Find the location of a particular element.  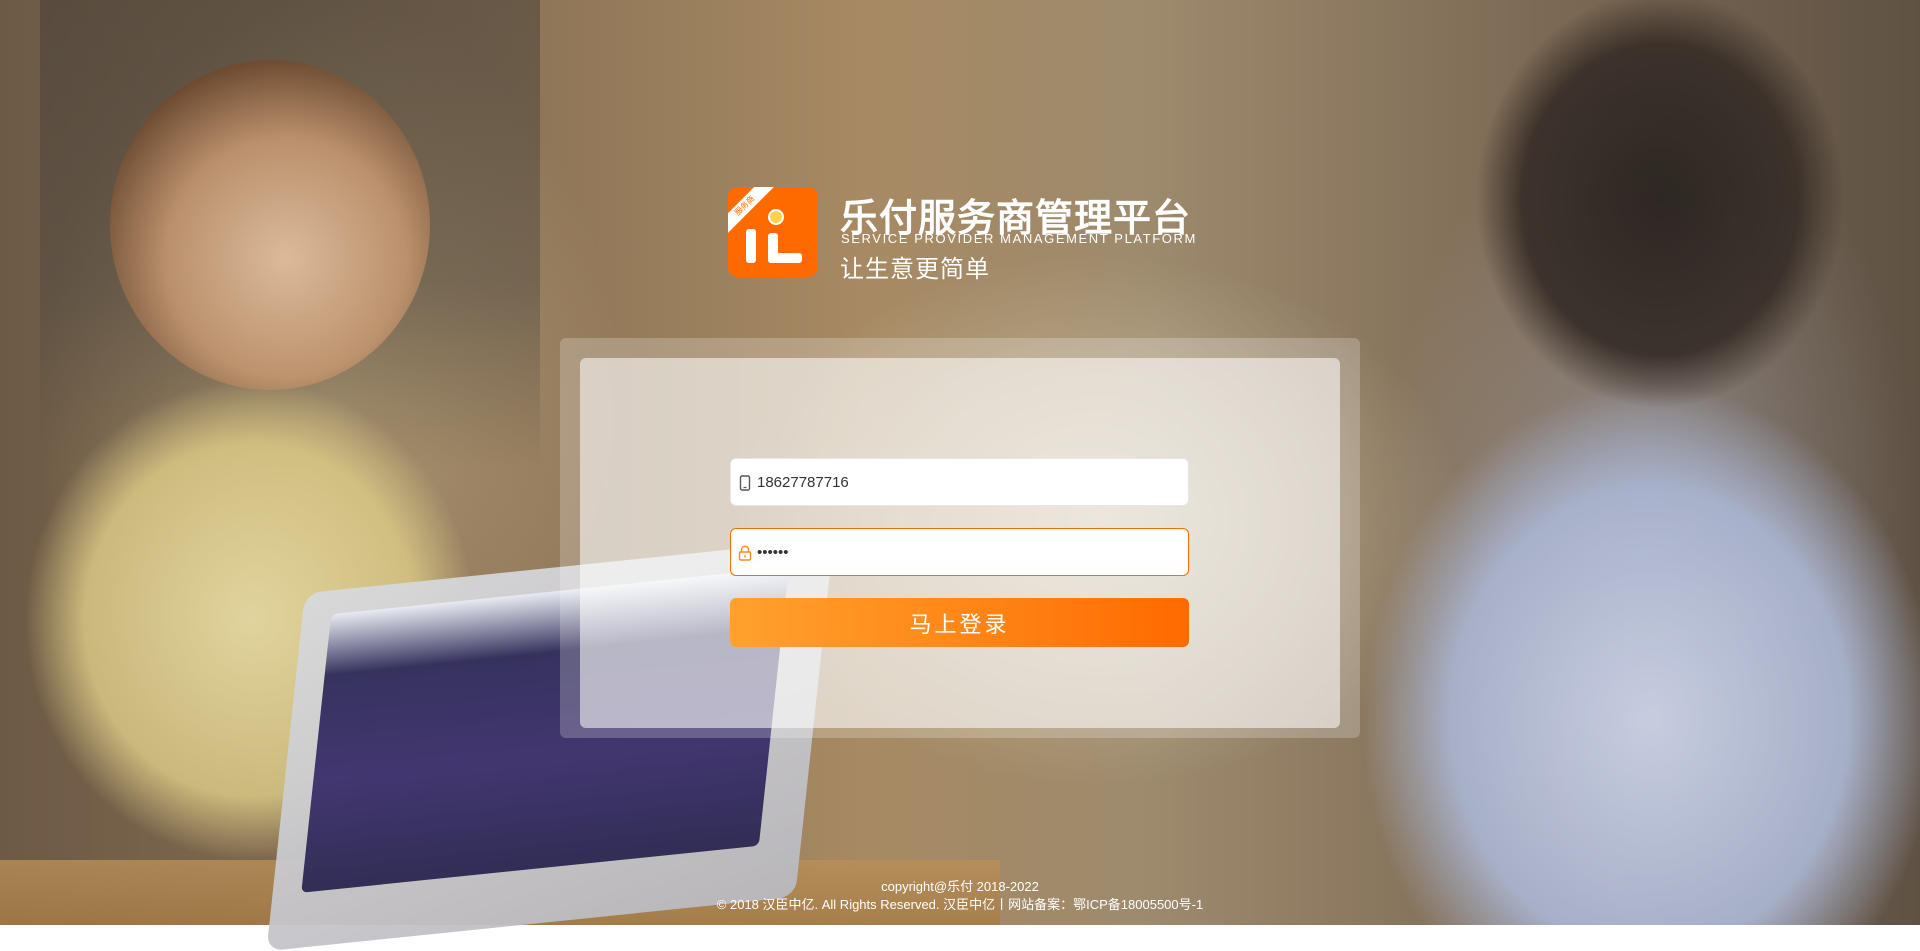

coin-icon is located at coordinates (776, 217).